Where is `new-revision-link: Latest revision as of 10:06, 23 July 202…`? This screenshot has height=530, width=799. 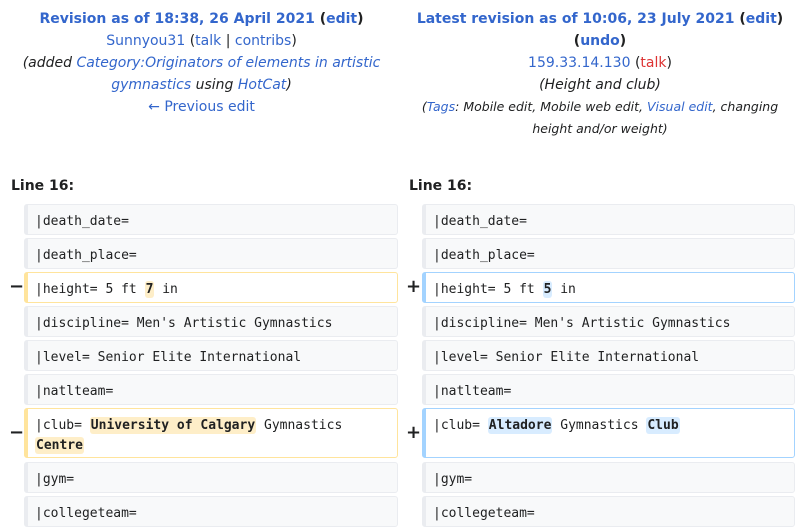
new-revision-link: Latest revision as of 10:06, 23 July 202… is located at coordinates (576, 19).